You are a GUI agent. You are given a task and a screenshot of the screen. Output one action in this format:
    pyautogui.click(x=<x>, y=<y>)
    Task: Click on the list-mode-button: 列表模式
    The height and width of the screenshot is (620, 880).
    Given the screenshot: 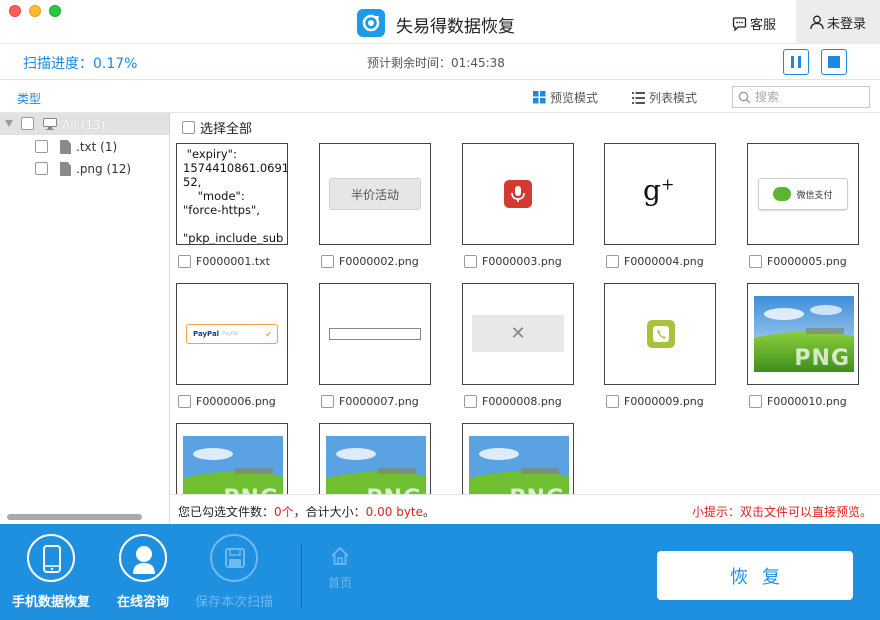 What is the action you would take?
    pyautogui.click(x=664, y=97)
    